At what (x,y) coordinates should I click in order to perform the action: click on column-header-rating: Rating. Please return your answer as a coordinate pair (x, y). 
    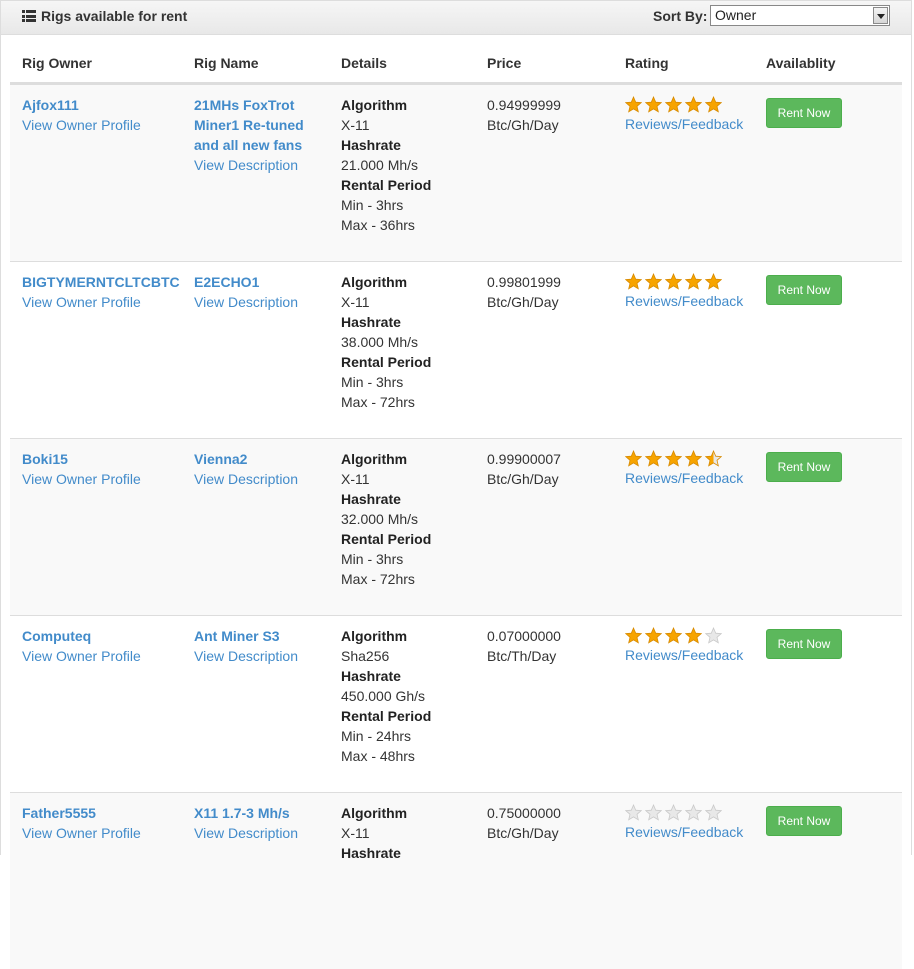
    Looking at the image, I should click on (647, 63).